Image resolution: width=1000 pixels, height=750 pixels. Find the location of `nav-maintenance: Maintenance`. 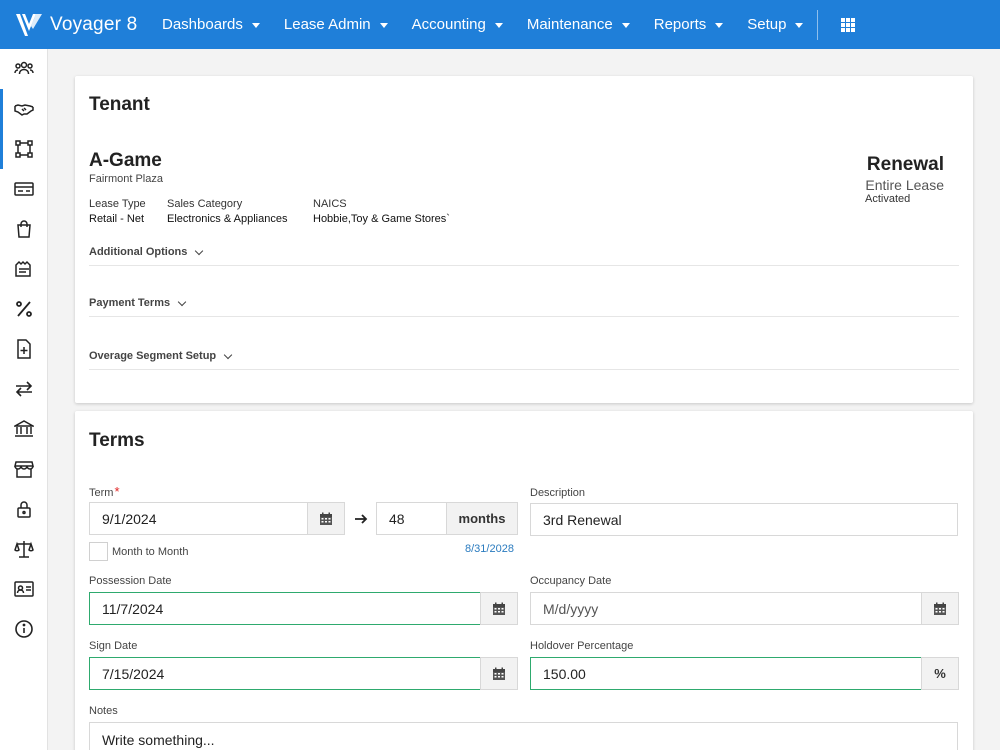

nav-maintenance: Maintenance is located at coordinates (578, 24).